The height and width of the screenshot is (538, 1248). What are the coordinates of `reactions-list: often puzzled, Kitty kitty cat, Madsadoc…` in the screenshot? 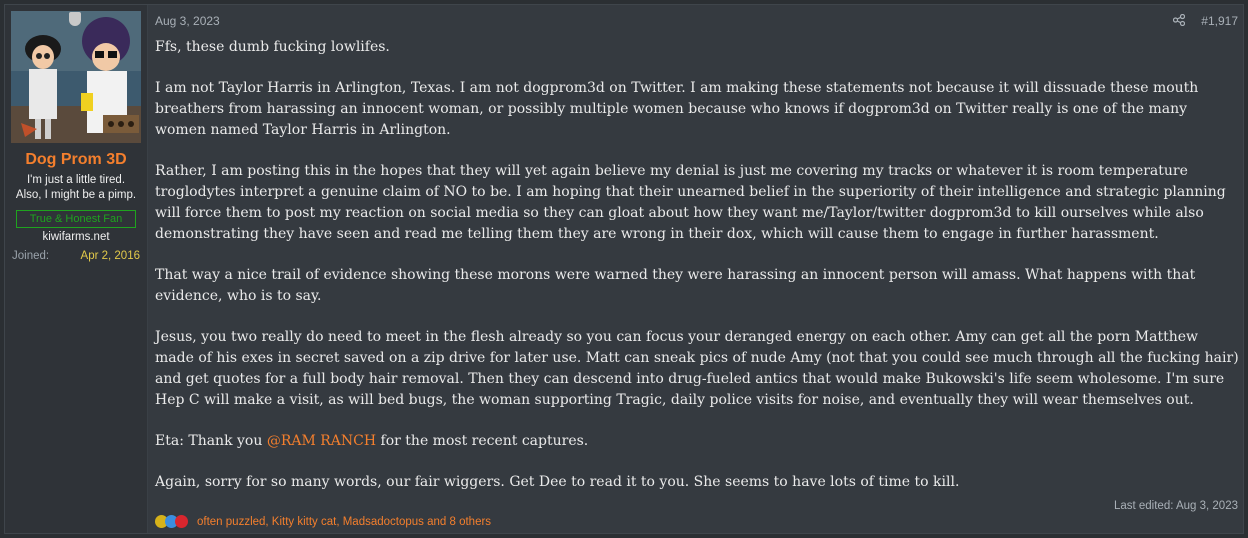 It's located at (344, 522).